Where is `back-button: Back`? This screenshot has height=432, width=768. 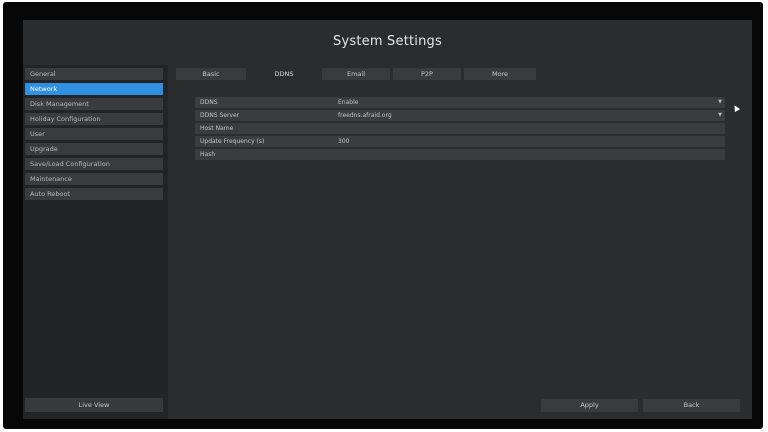 back-button: Back is located at coordinates (691, 405).